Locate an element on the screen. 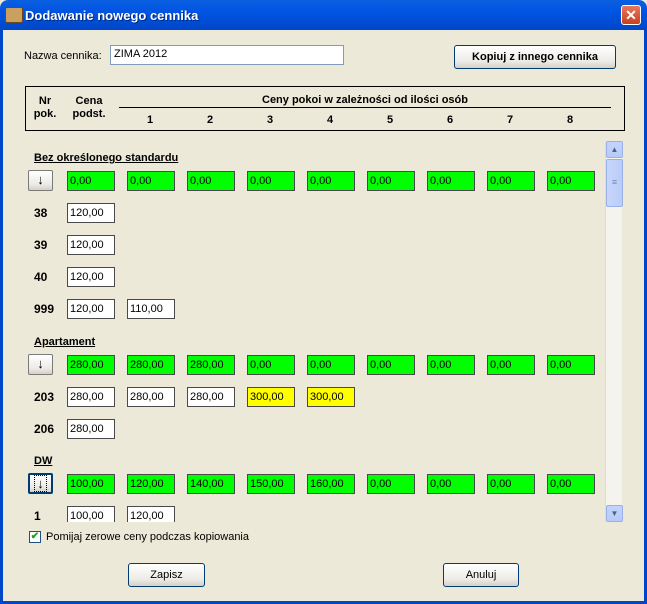  header-column-5: 5 is located at coordinates (390, 120).